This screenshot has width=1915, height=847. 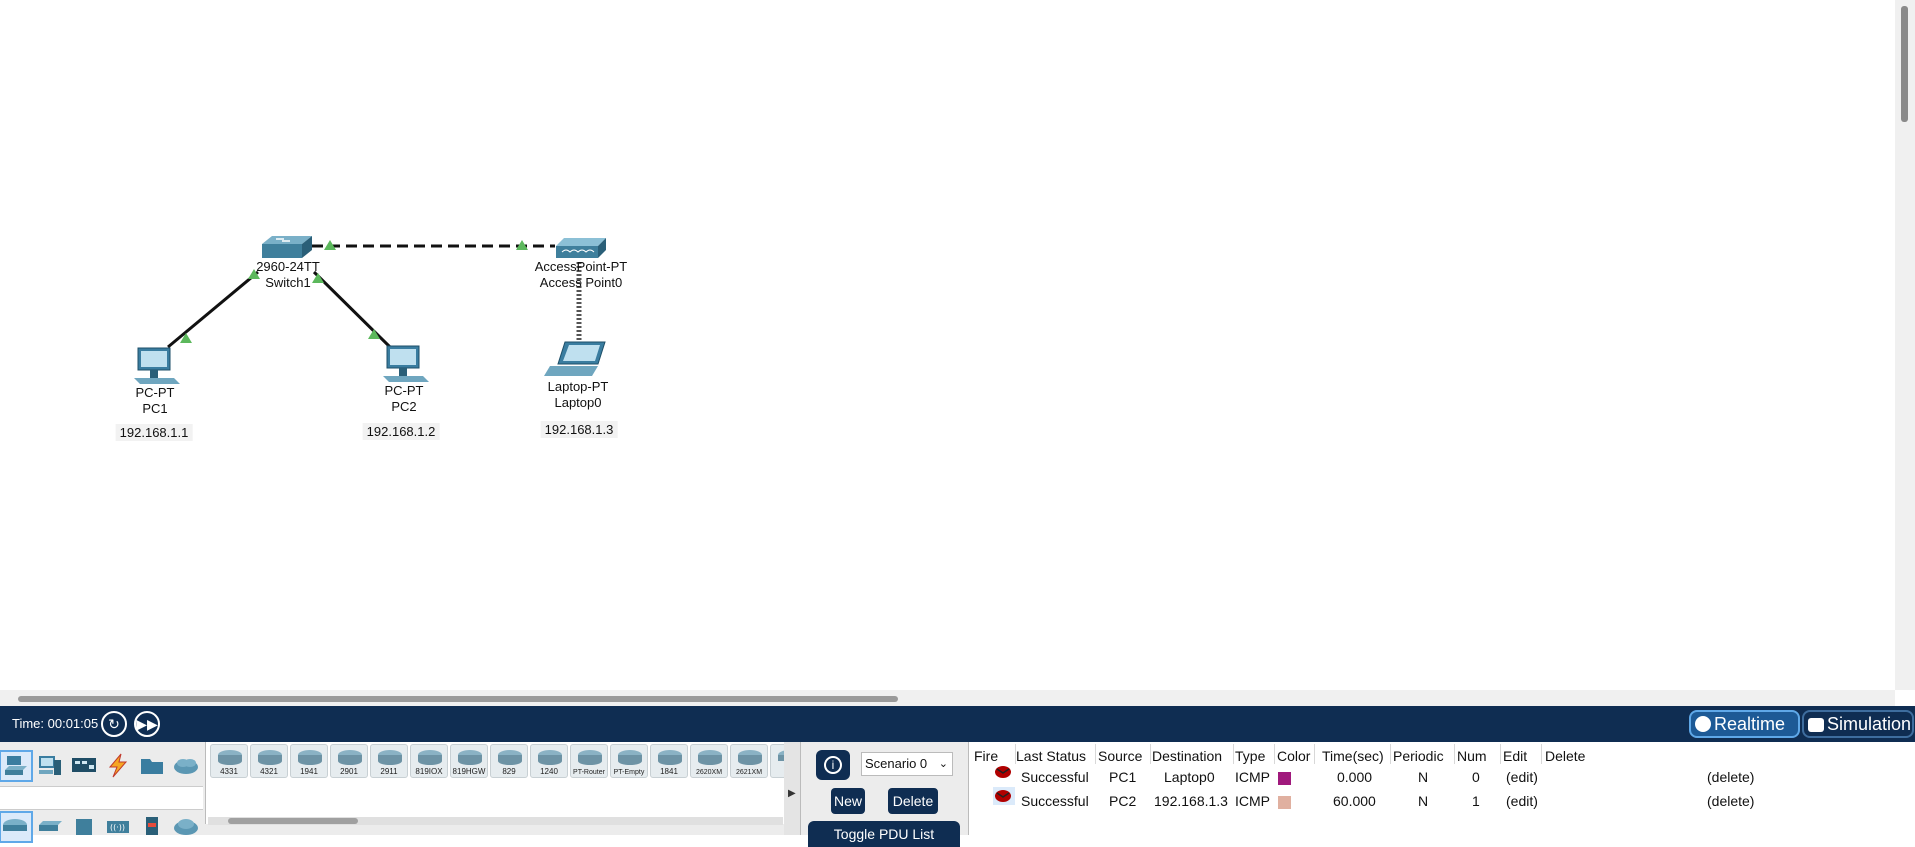 I want to click on simulation-time: Time: 00:01:05, so click(x=55, y=723).